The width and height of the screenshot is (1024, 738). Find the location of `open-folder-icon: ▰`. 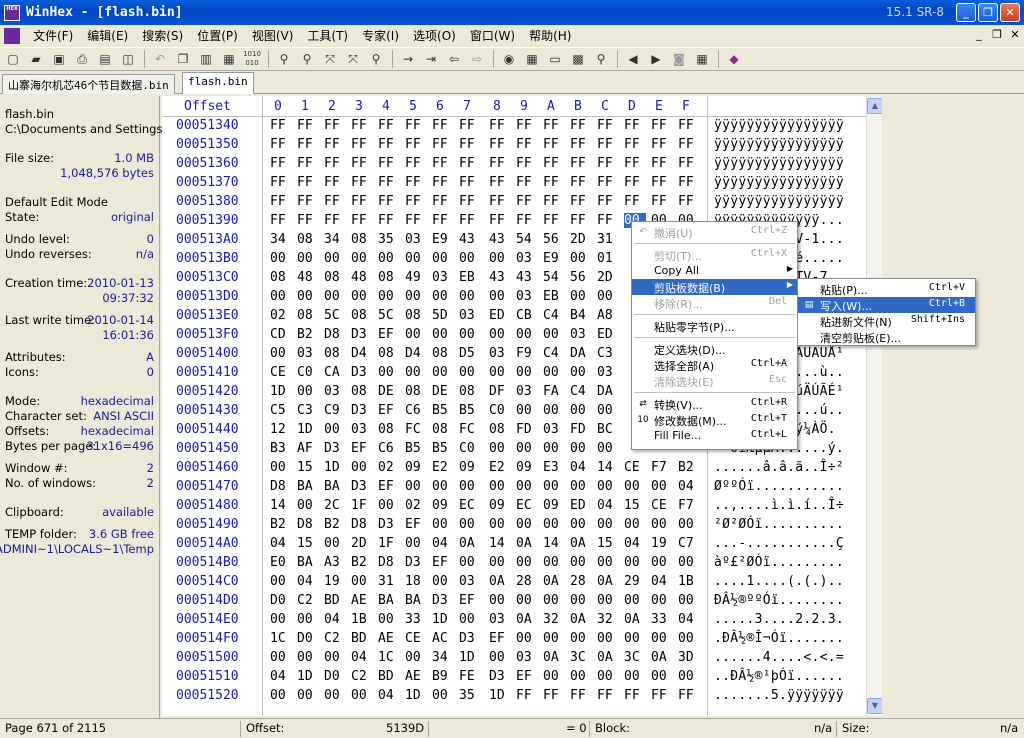

open-folder-icon: ▰ is located at coordinates (36, 59).